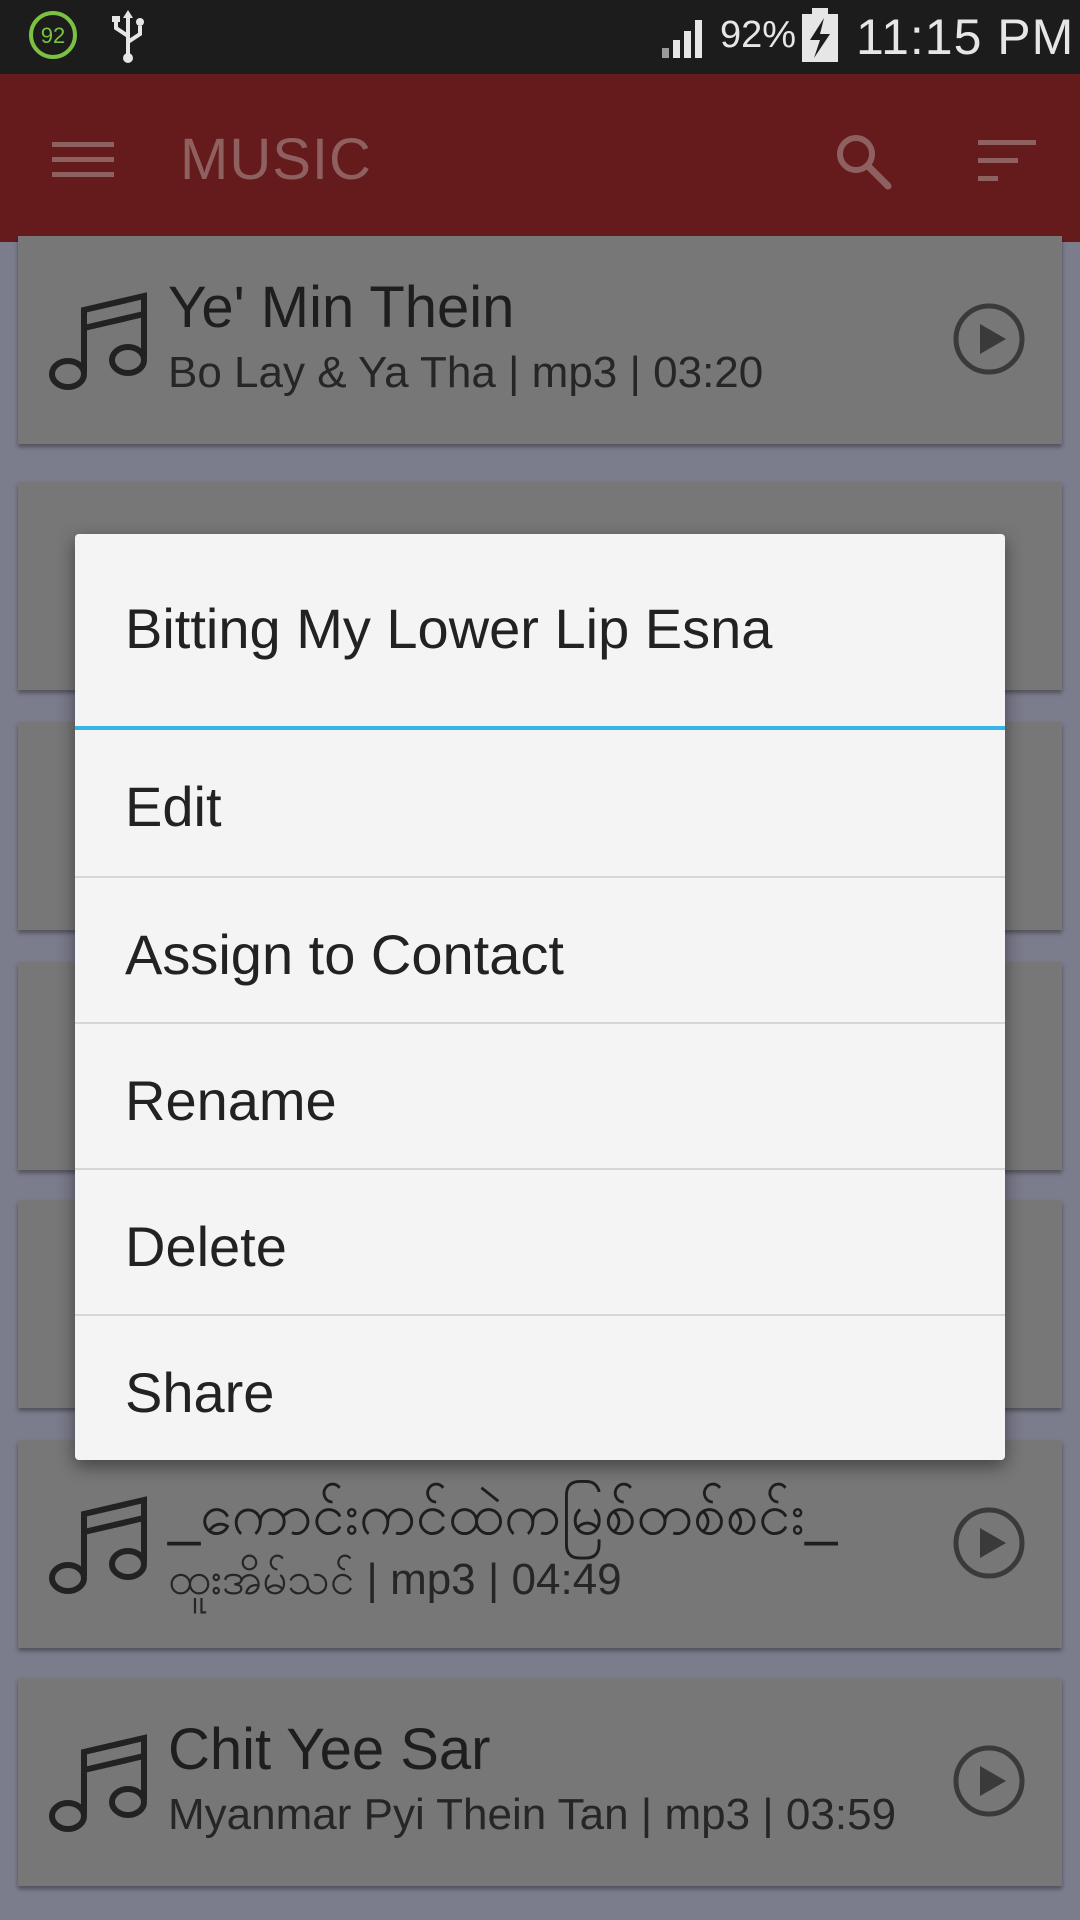 The image size is (1080, 1920). I want to click on menu-item-assign-to-contact: Assign to Contact, so click(540, 951).